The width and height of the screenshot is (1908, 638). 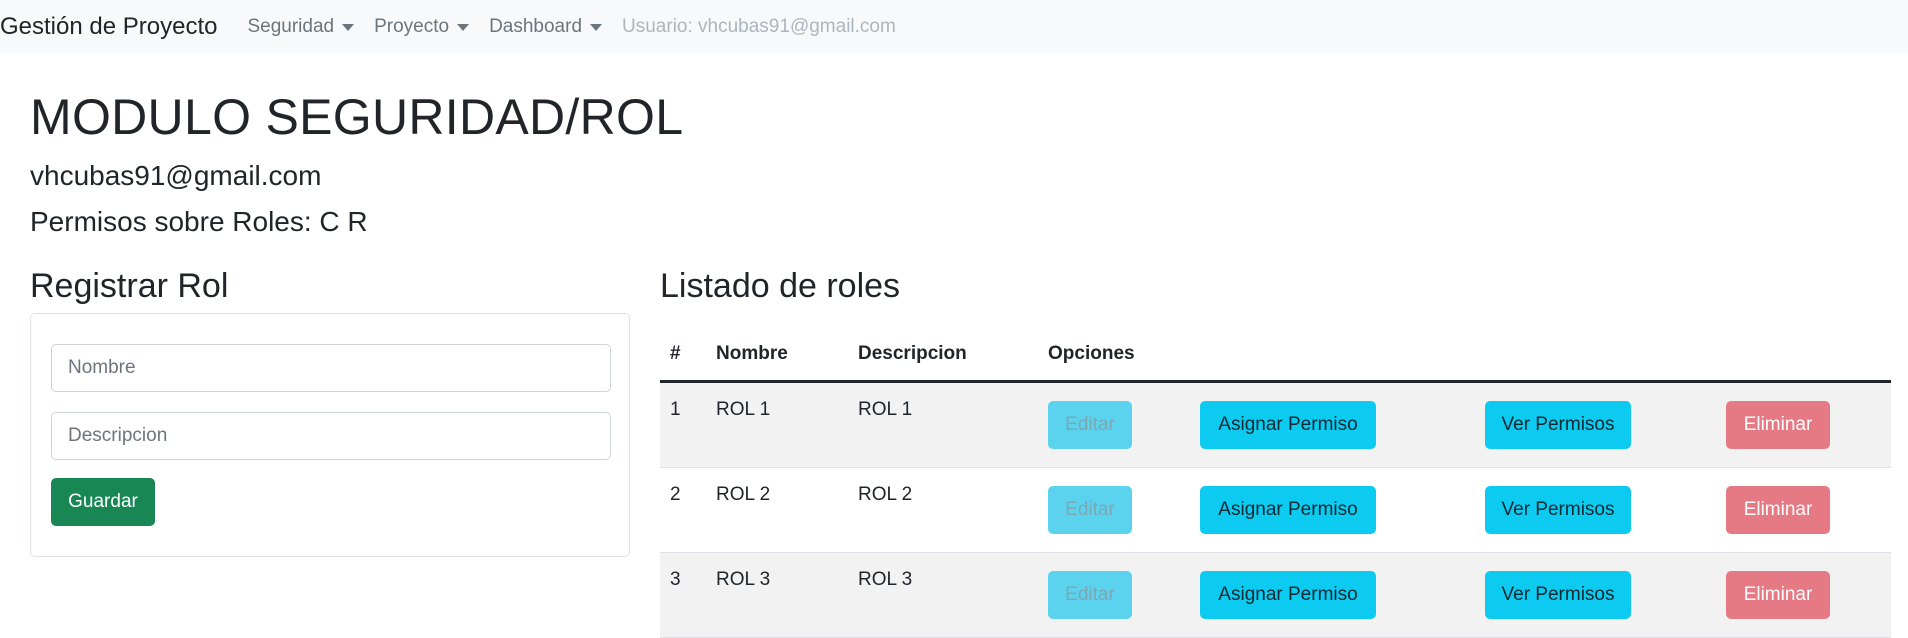 I want to click on nav-item-seguridad: Seguridad, so click(x=301, y=26).